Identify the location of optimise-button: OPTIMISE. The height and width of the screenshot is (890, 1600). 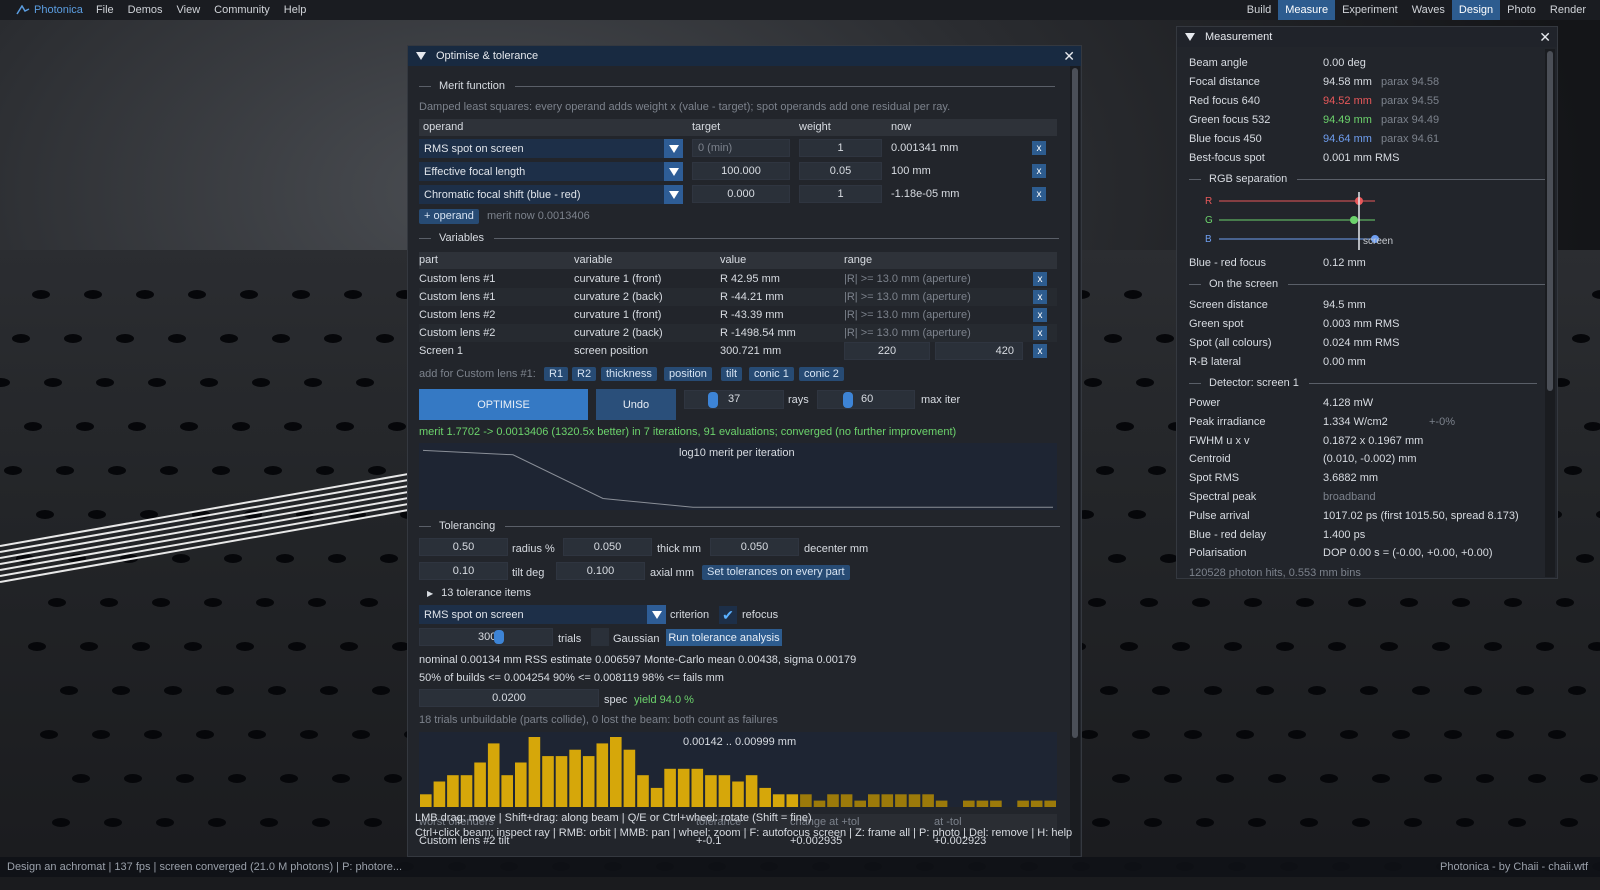
(503, 404).